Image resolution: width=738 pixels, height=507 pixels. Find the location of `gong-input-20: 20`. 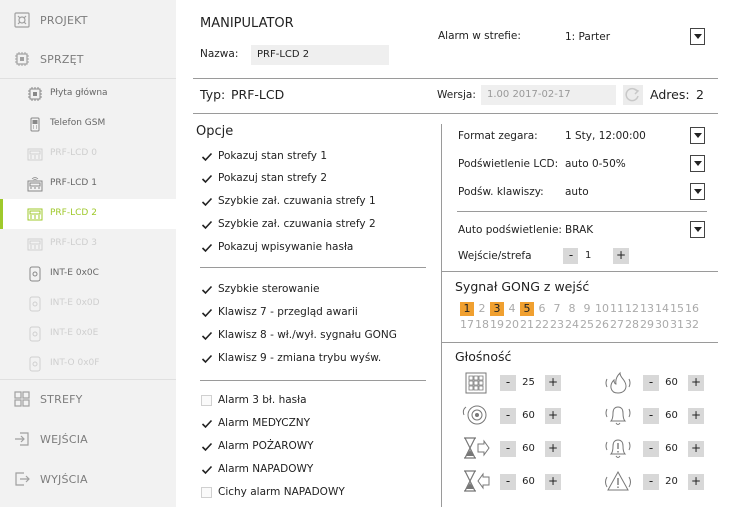

gong-input-20: 20 is located at coordinates (512, 325).